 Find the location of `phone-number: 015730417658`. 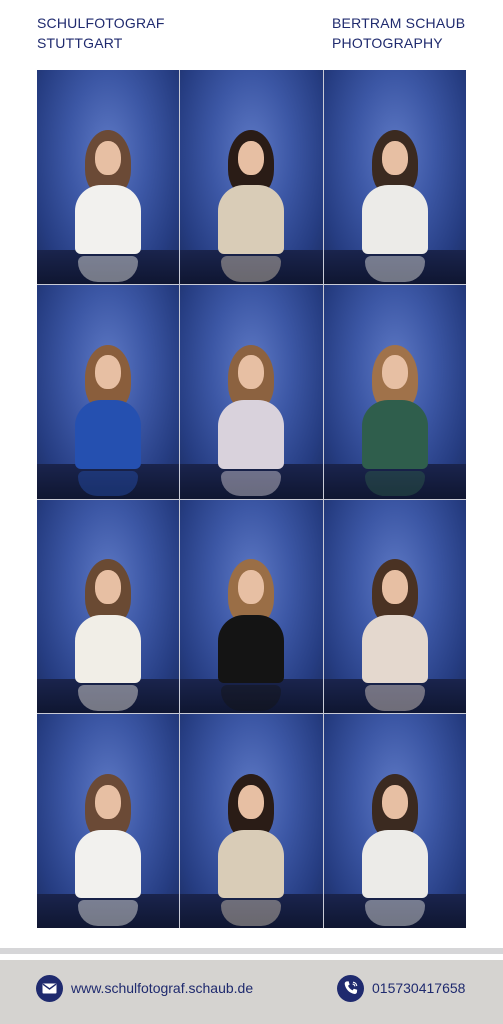

phone-number: 015730417658 is located at coordinates (418, 988).